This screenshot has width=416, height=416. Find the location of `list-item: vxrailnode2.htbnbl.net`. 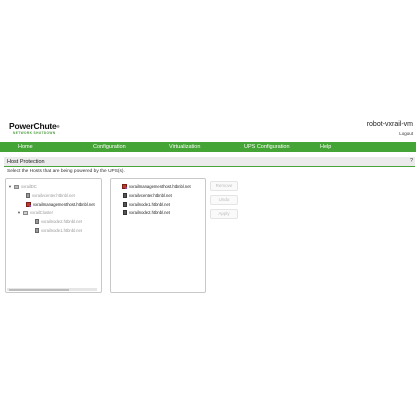

list-item: vxrailnode2.htbnbl.net is located at coordinates (146, 212).